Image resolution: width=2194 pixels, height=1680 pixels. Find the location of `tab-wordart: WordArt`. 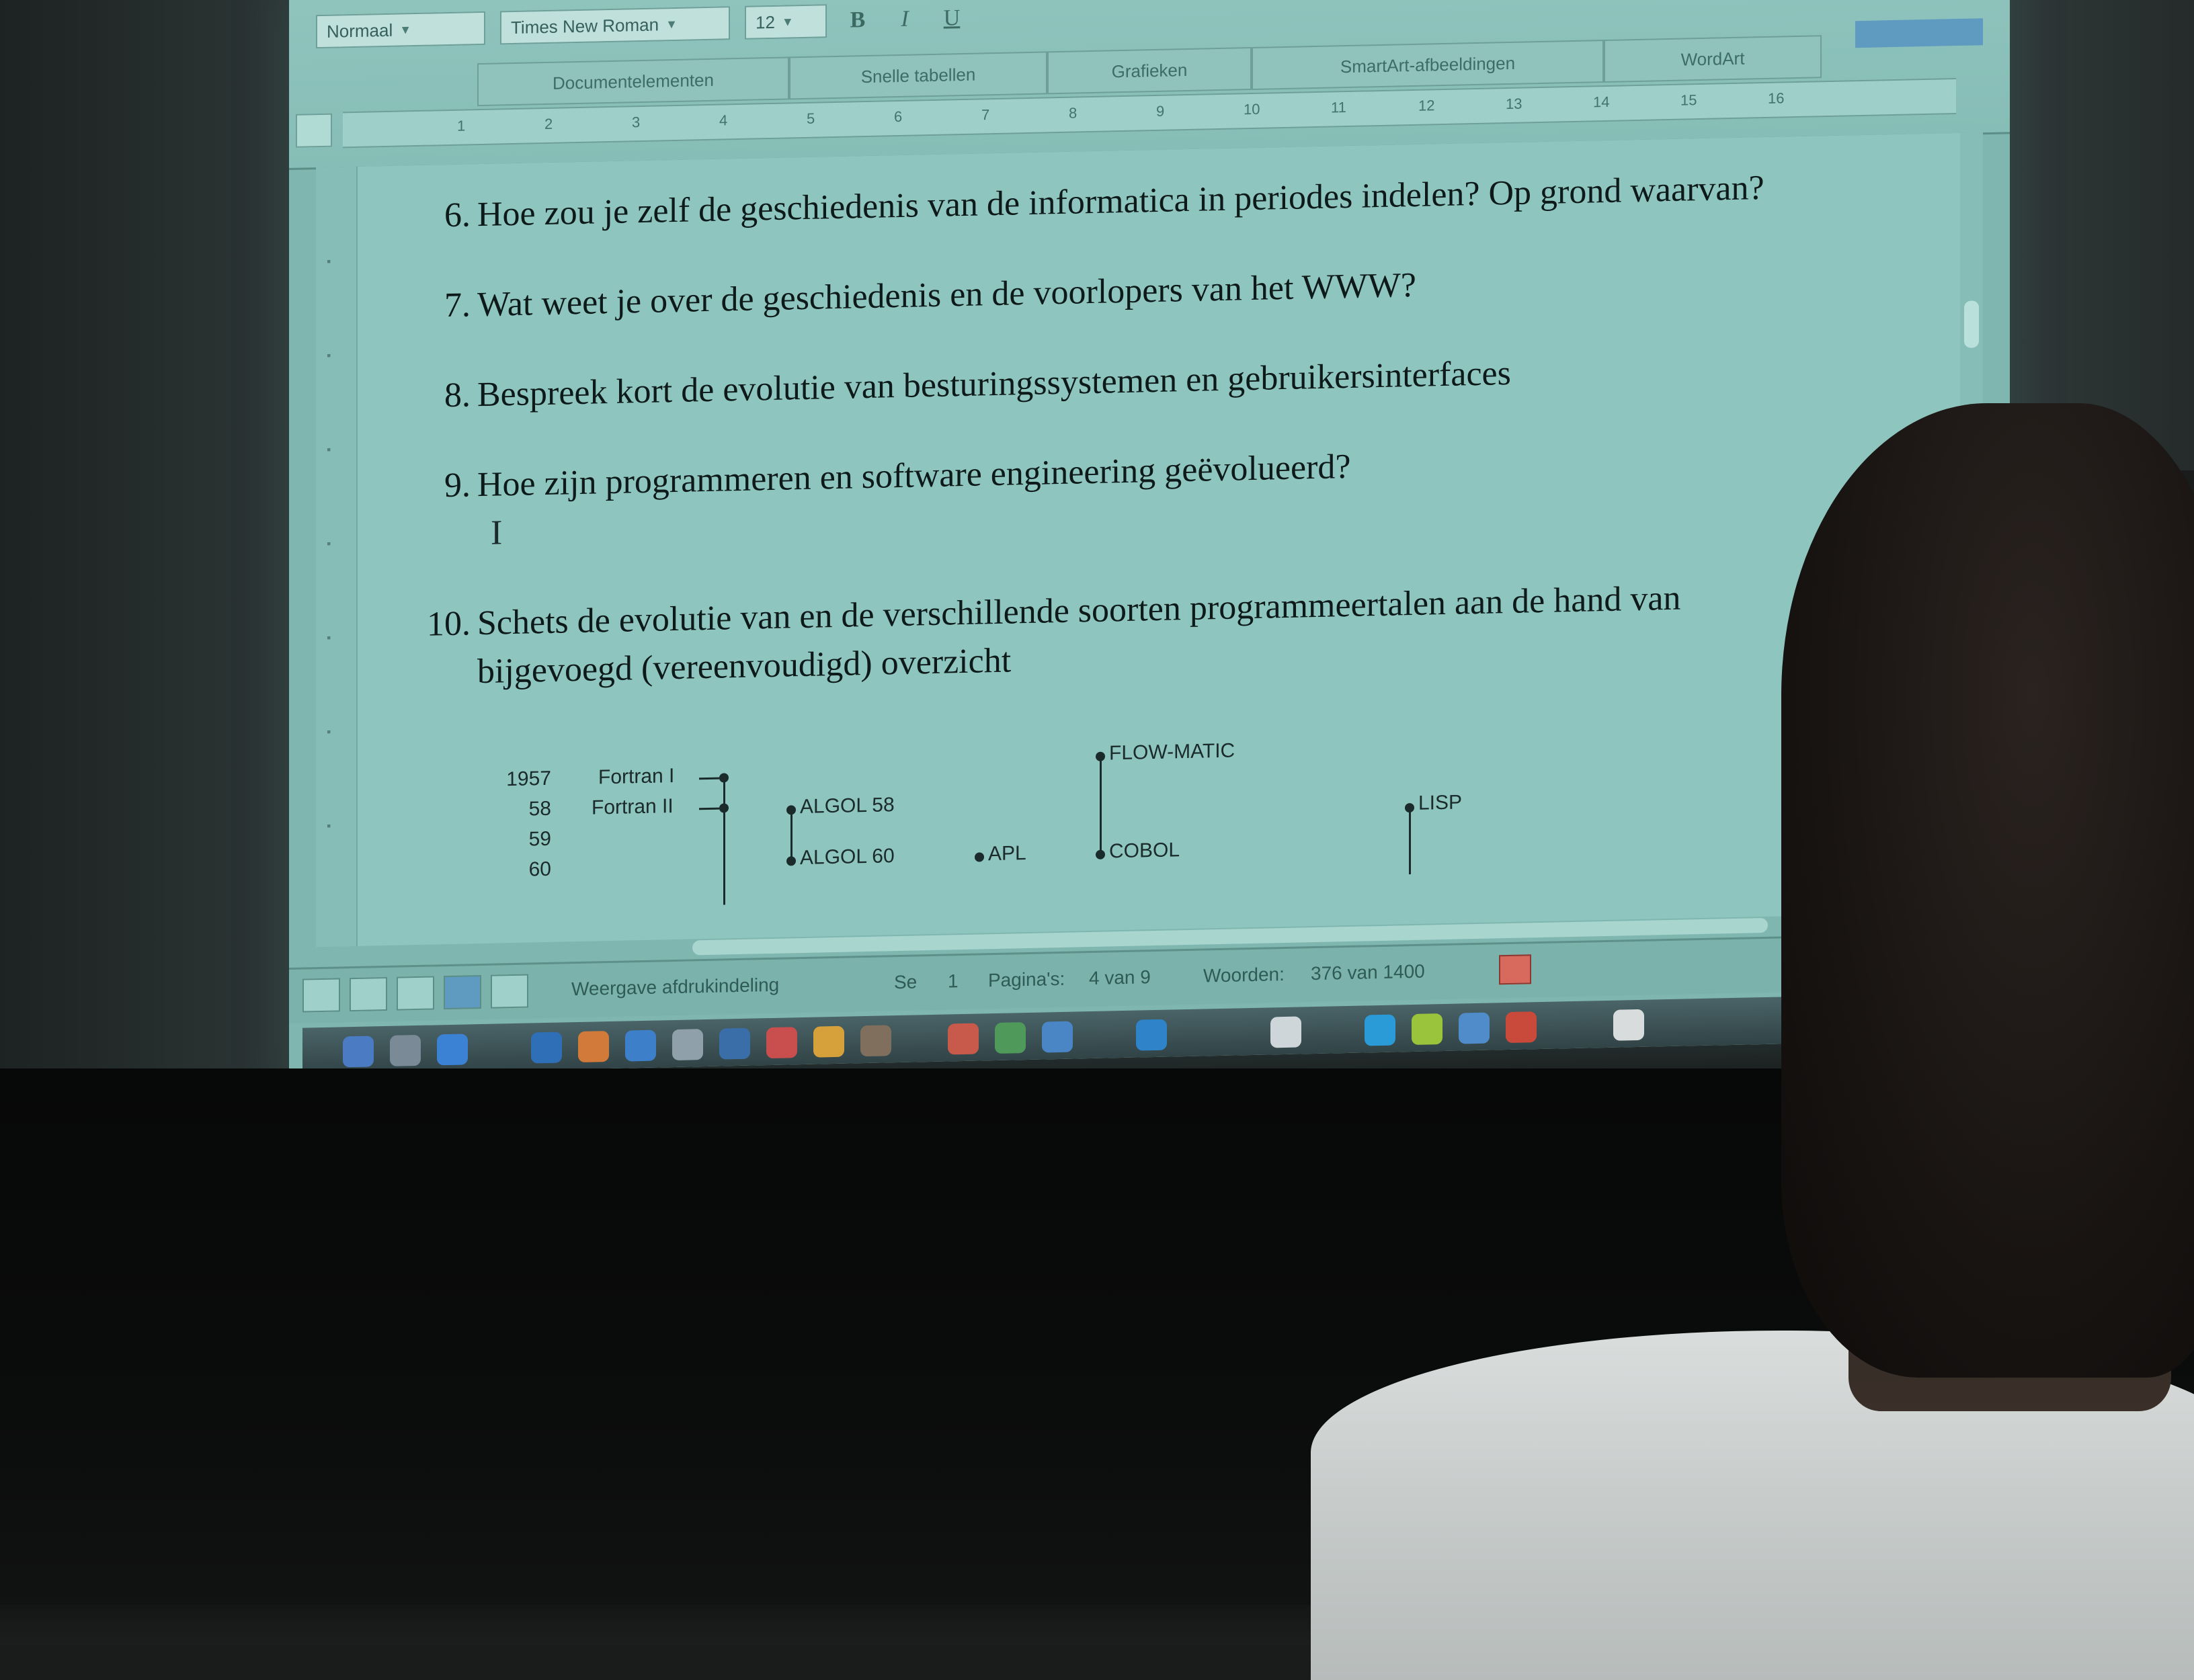

tab-wordart: WordArt is located at coordinates (1713, 59).